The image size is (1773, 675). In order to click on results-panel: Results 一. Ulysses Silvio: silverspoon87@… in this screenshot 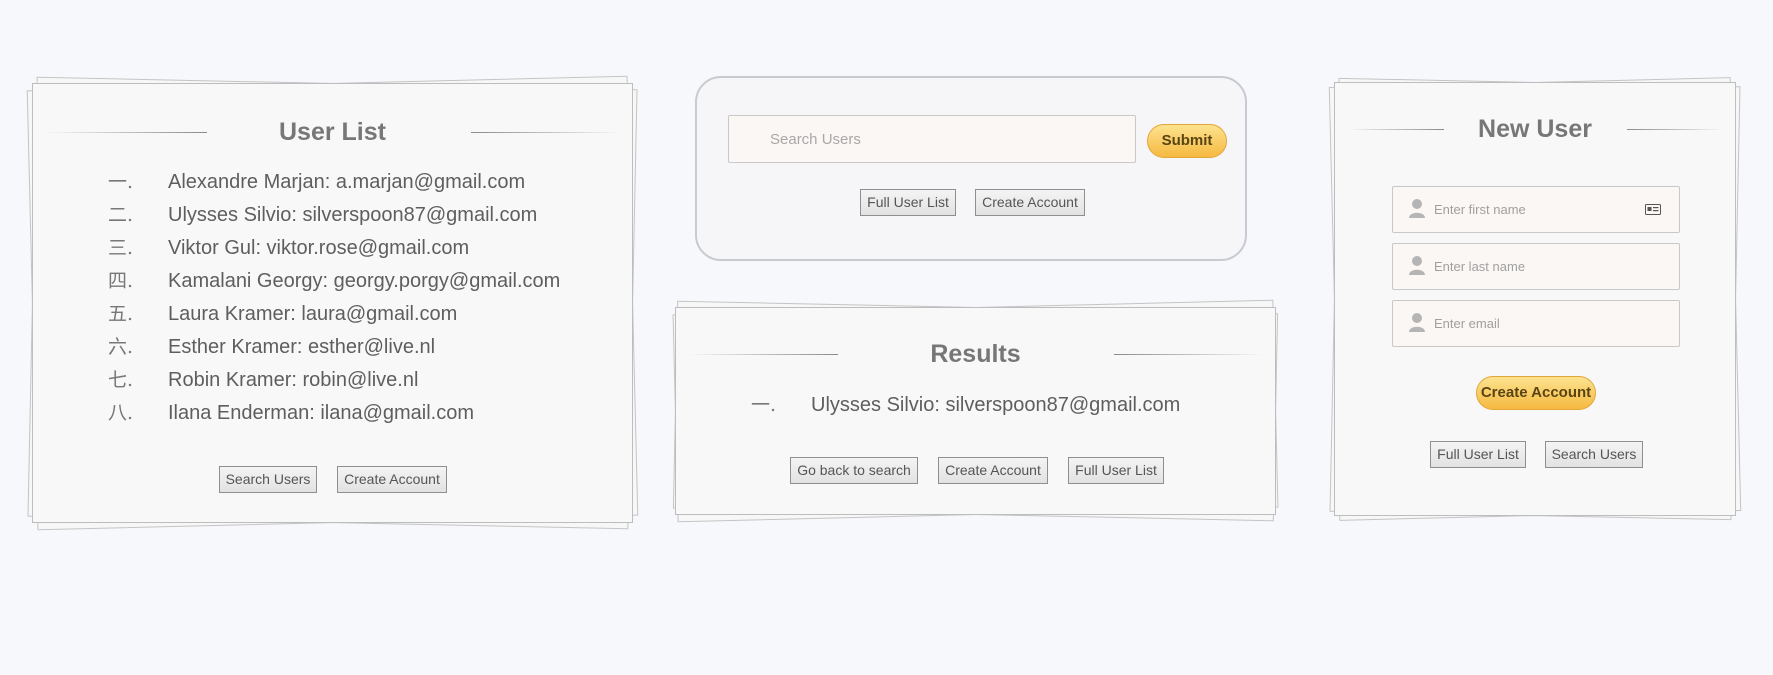, I will do `click(975, 411)`.